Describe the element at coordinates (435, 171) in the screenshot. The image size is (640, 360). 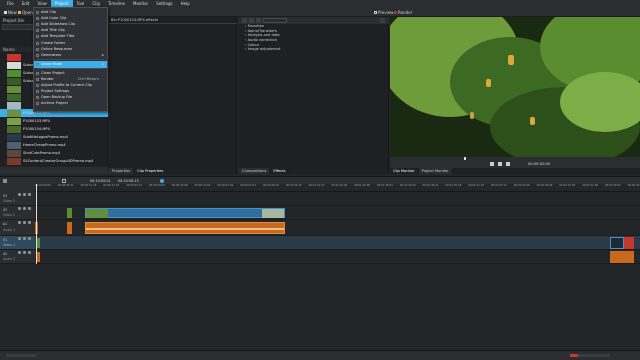
I see `tab-project-monitor: Project Monitor` at that location.